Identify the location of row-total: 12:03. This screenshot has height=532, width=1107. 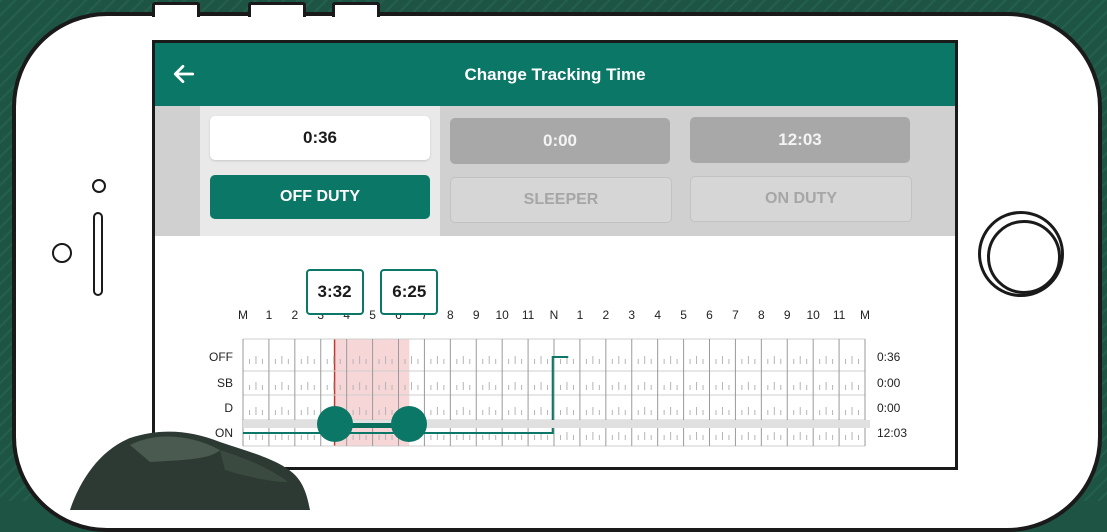
(892, 433).